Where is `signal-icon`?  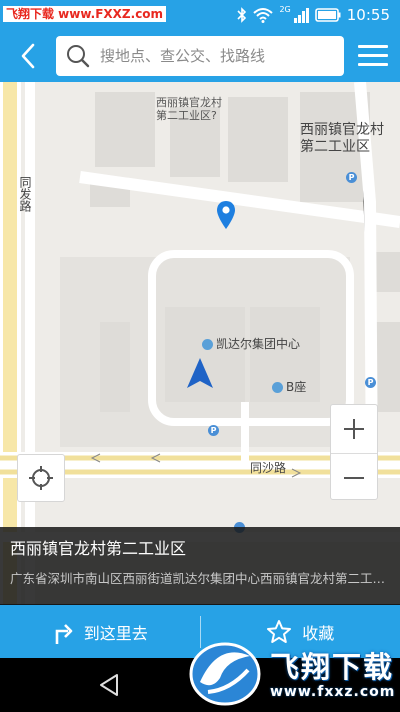 signal-icon is located at coordinates (301, 15).